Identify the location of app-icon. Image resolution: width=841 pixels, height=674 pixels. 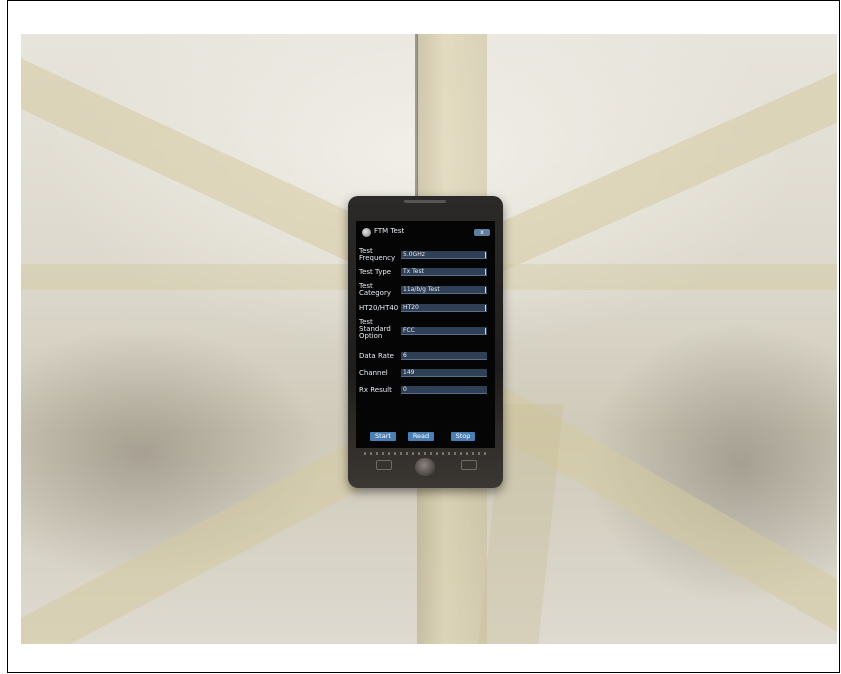
(366, 232).